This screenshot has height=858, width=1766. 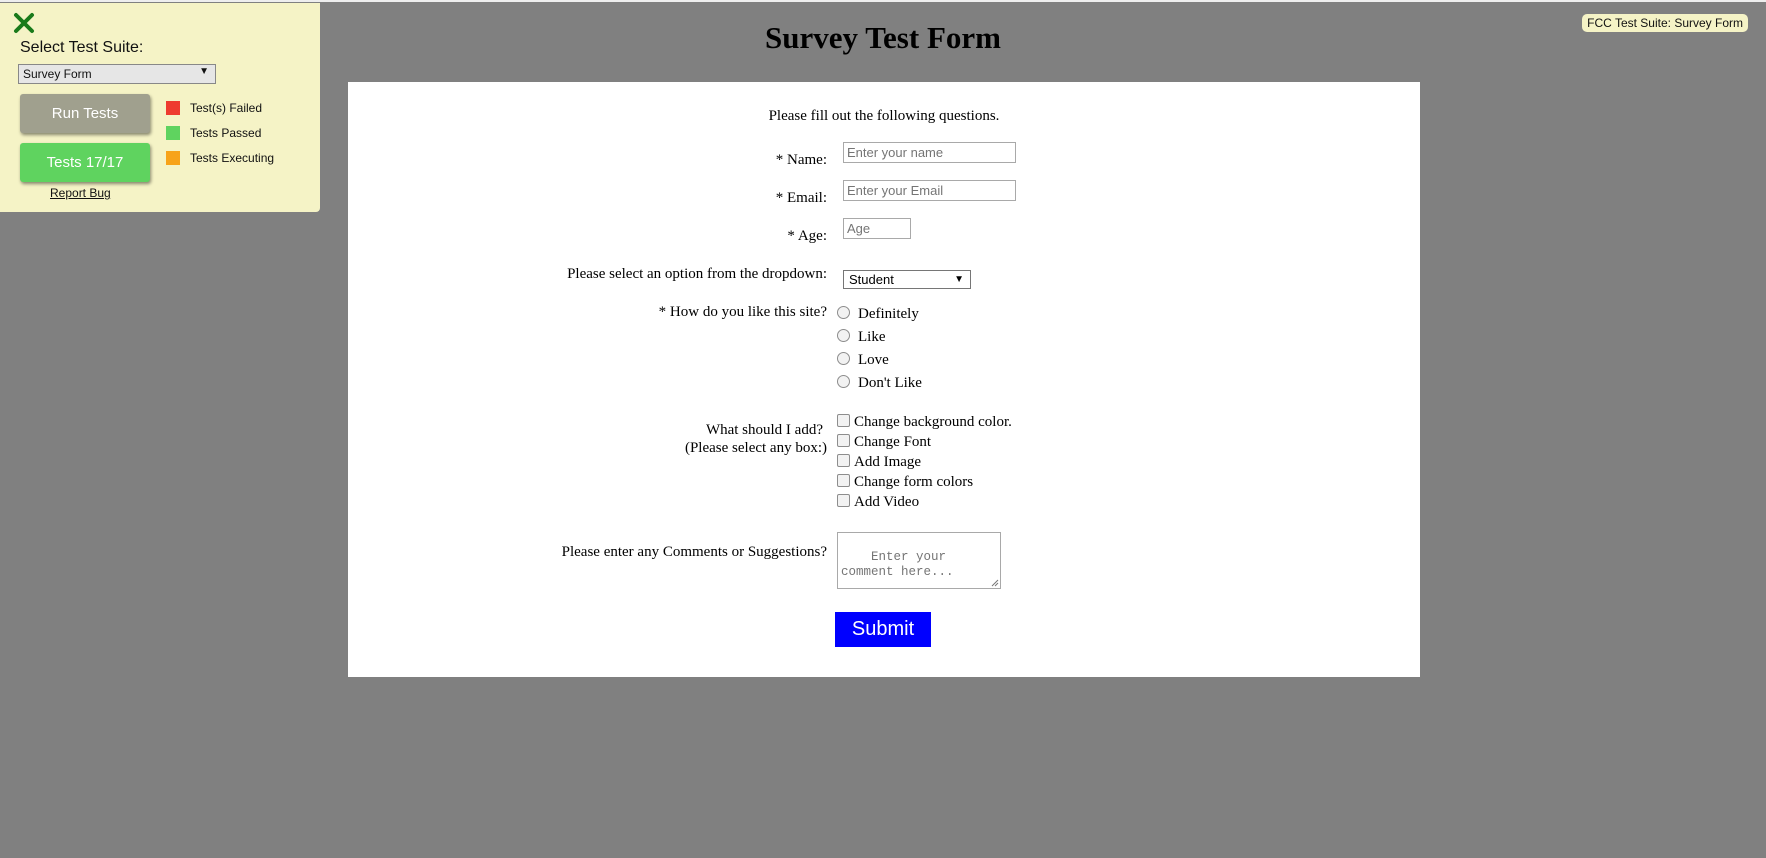 What do you see at coordinates (883, 629) in the screenshot?
I see `submit-button: Submit` at bounding box center [883, 629].